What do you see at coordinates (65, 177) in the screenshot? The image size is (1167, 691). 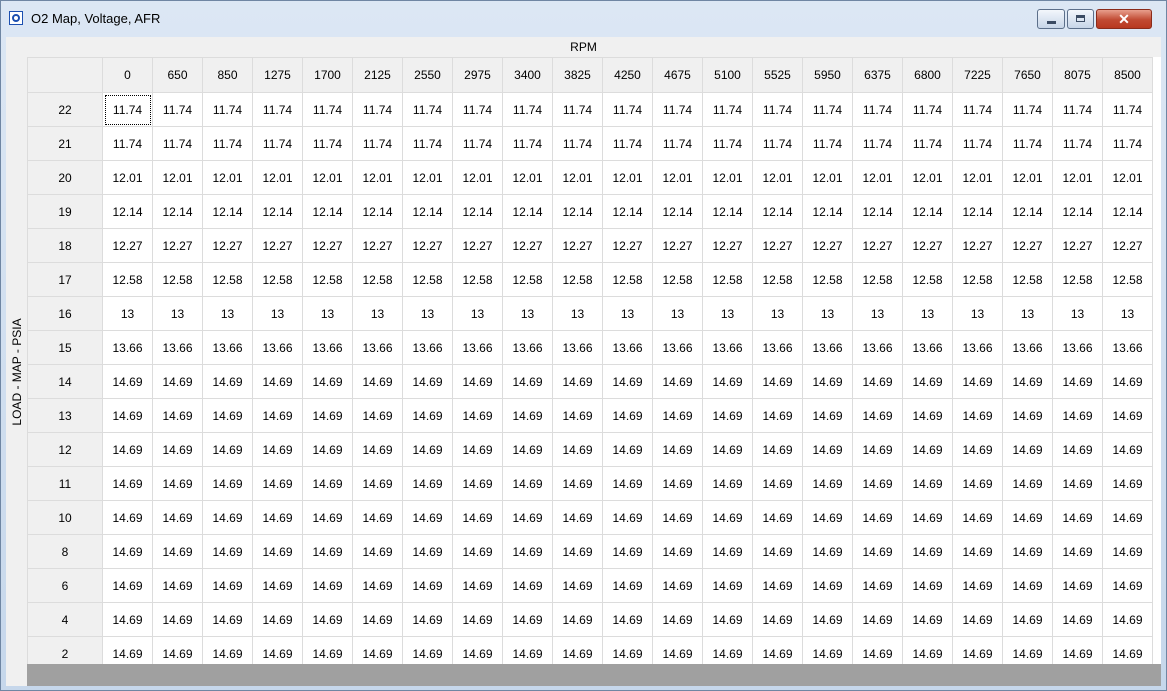 I see `load-row-header: 20` at bounding box center [65, 177].